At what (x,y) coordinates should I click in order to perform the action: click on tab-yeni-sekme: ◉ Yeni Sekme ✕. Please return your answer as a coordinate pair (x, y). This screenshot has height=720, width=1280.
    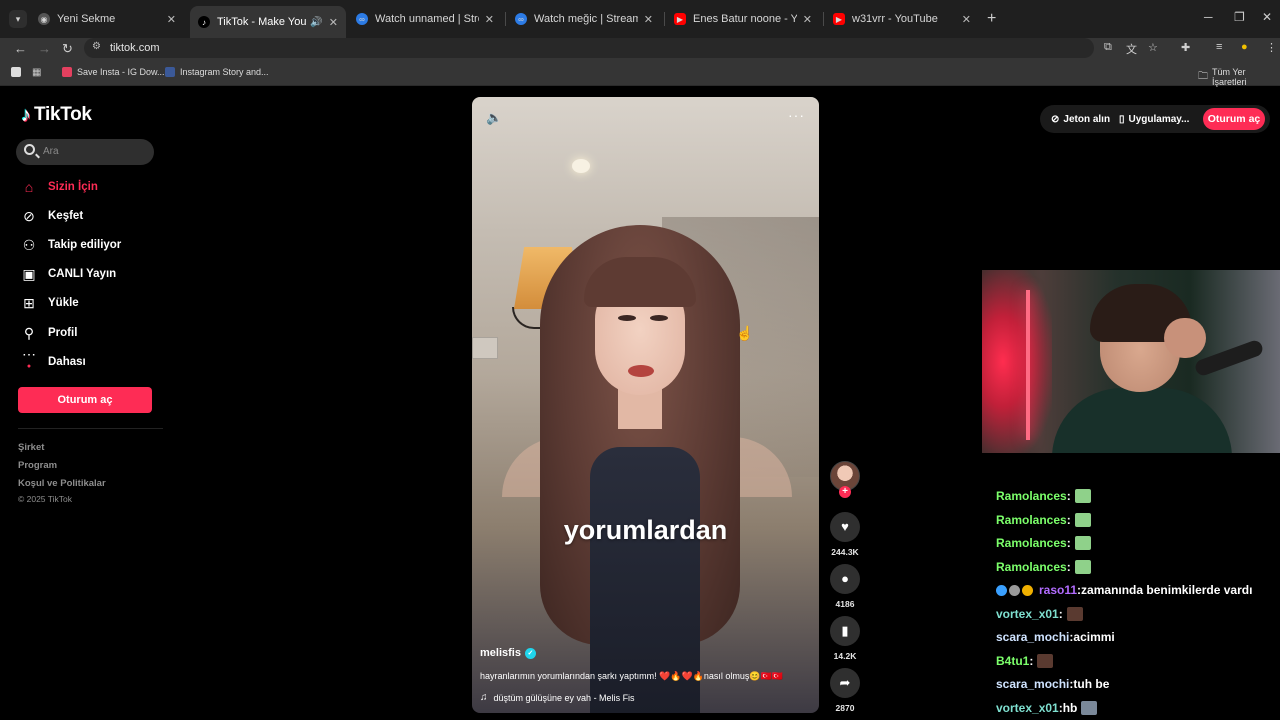
    Looking at the image, I should click on (107, 19).